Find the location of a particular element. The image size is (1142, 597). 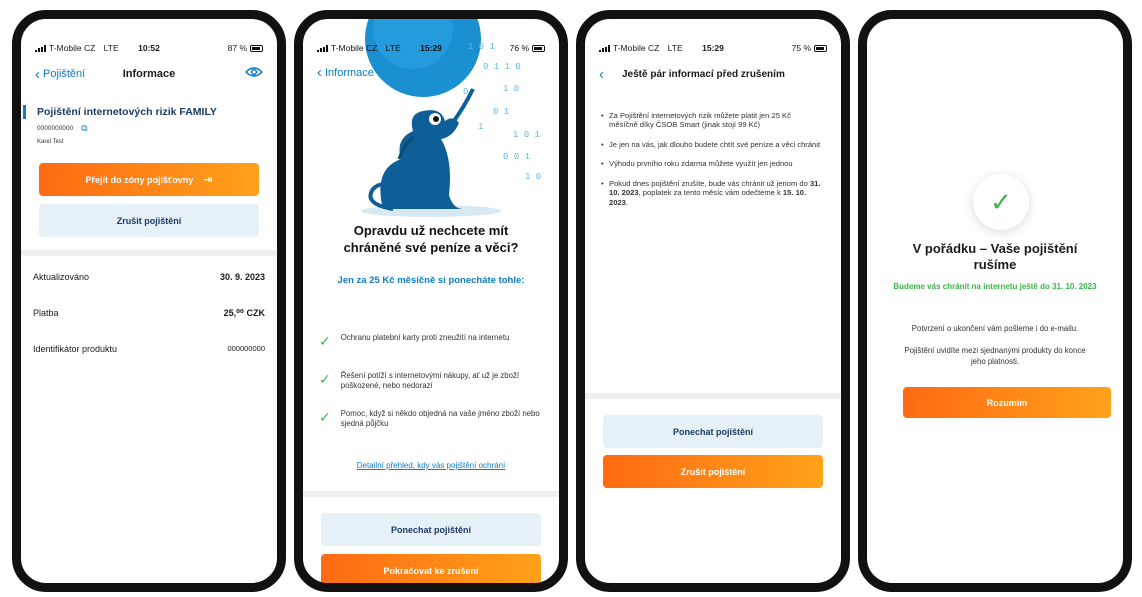

detail-label: Platba is located at coordinates (46, 313).